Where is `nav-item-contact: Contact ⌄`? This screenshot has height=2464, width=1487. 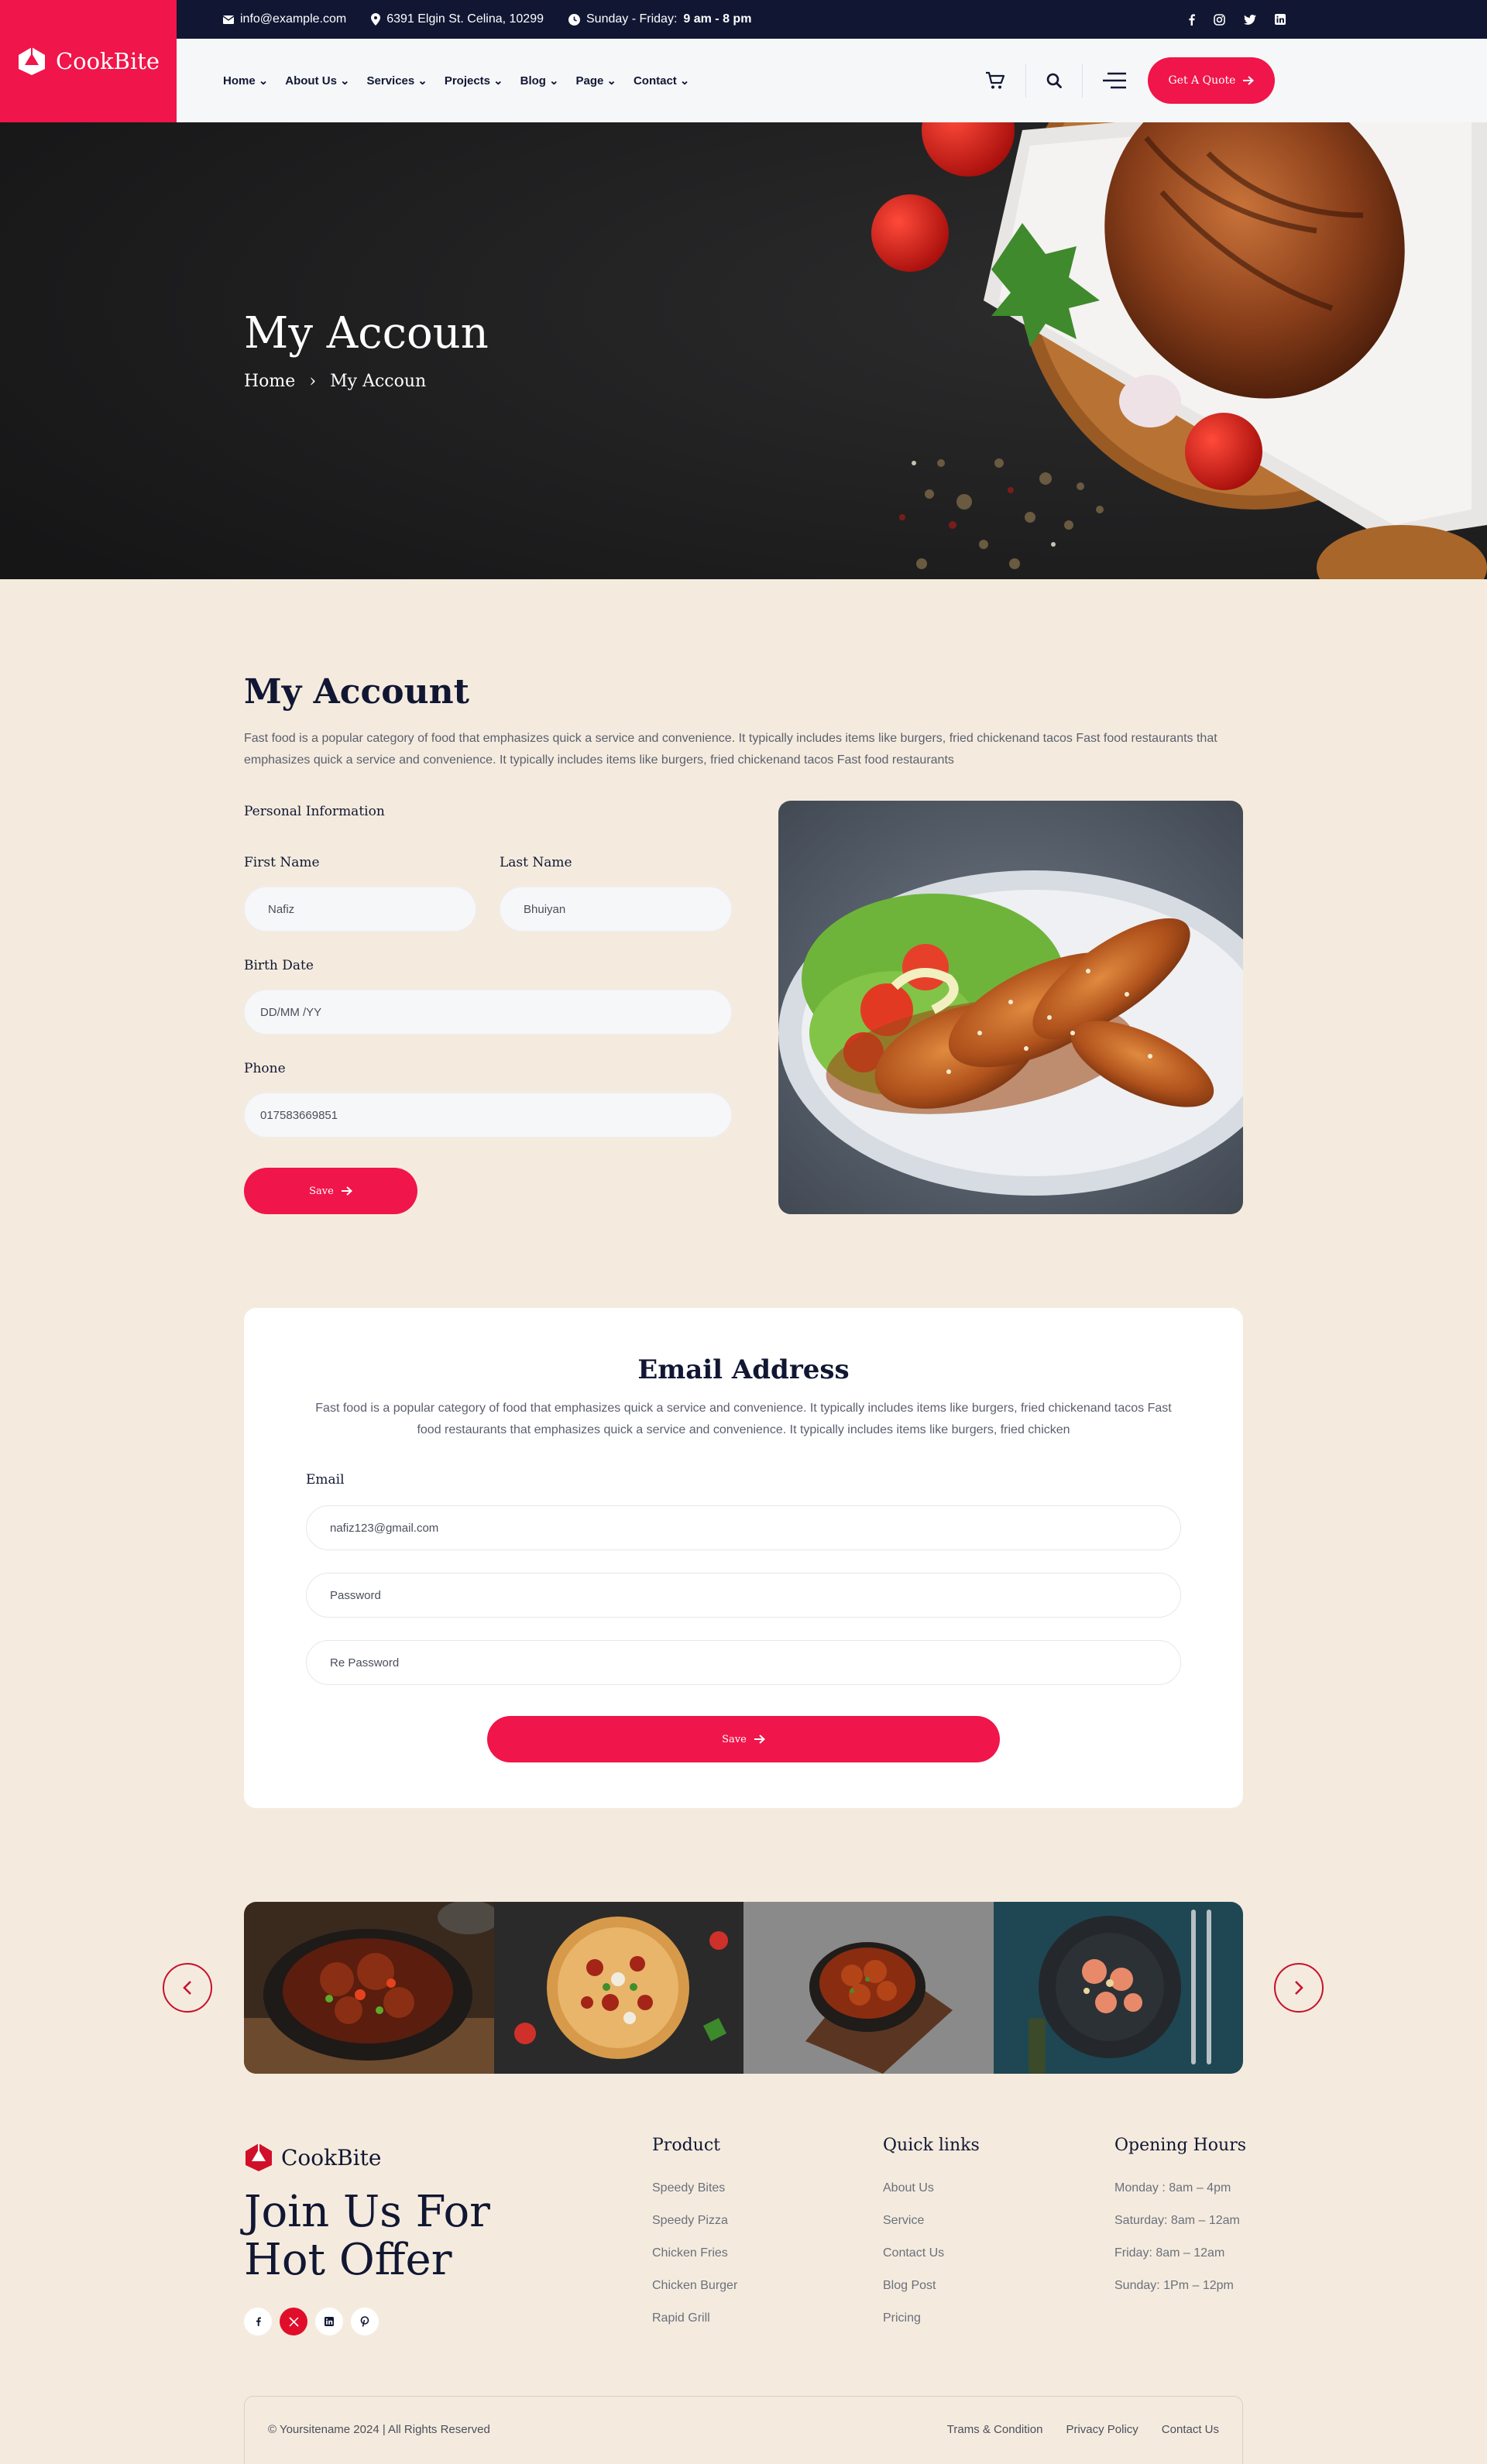
nav-item-contact: Contact ⌄ is located at coordinates (661, 81).